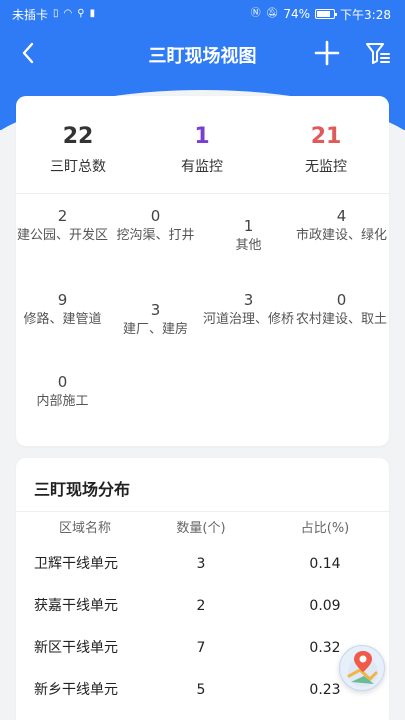 This screenshot has height=720, width=405. What do you see at coordinates (325, 528) in the screenshot?
I see `column-header-ratio: 占比(%)` at bounding box center [325, 528].